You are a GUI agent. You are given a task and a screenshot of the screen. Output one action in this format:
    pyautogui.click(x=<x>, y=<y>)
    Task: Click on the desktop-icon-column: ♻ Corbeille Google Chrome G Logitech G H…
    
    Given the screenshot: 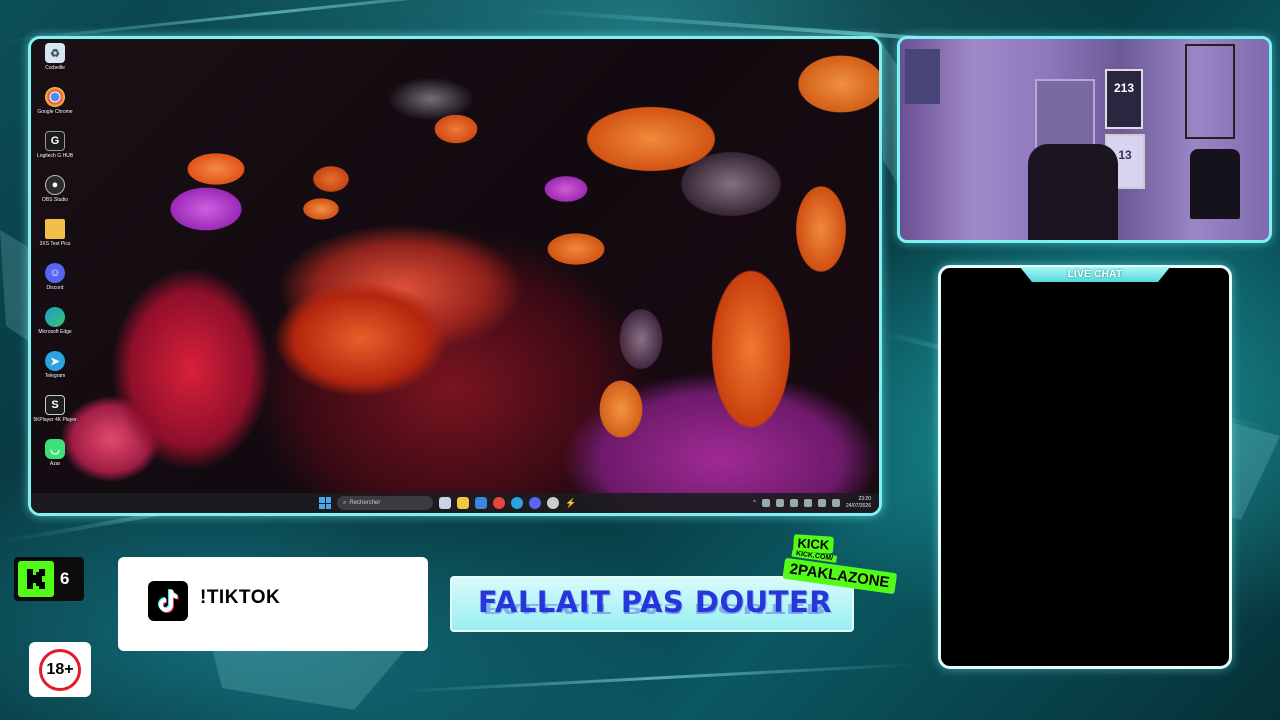 What is the action you would take?
    pyautogui.click(x=55, y=263)
    